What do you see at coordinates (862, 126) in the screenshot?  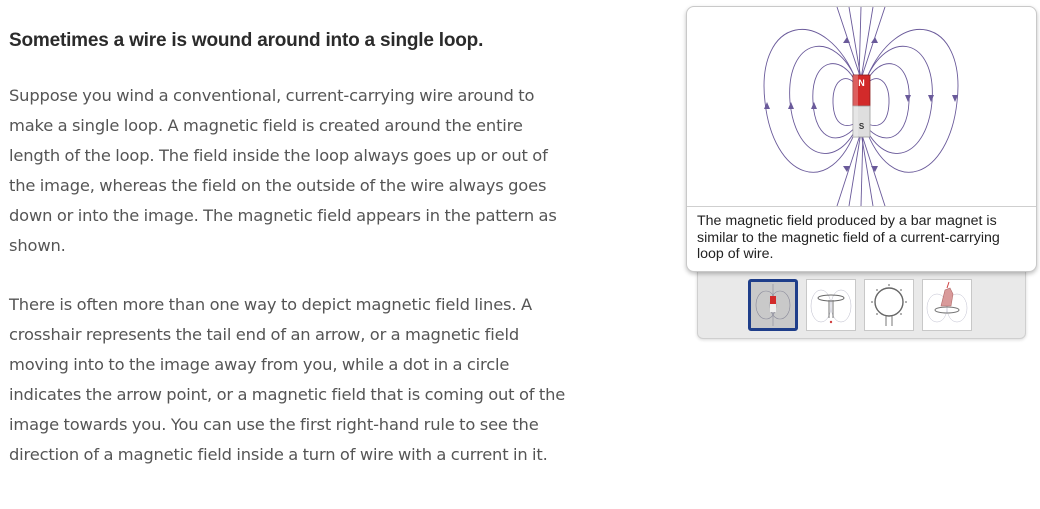 I see `south-pole-label: S` at bounding box center [862, 126].